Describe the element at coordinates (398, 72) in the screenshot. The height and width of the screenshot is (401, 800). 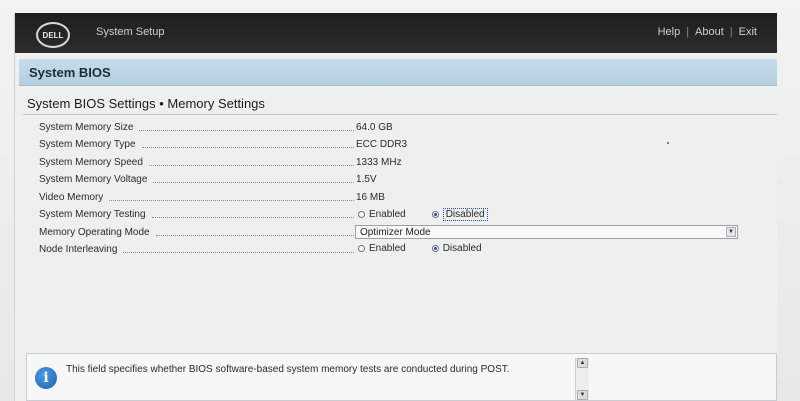
I see `section-bar: System BIOS` at that location.